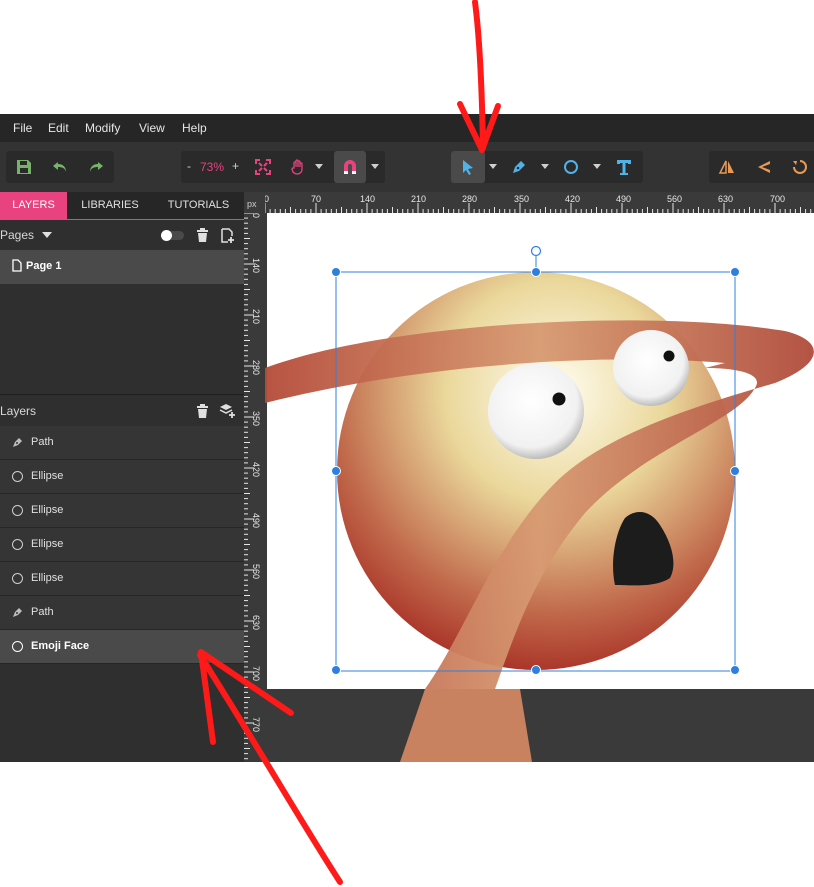  Describe the element at coordinates (122, 235) in the screenshot. I see `pages-header: Pages` at that location.